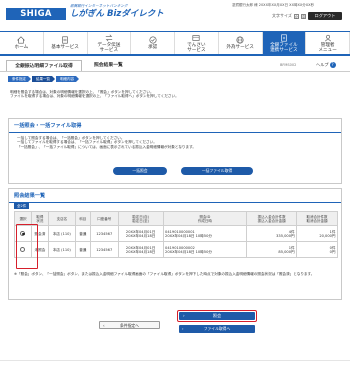 This screenshot has width=350, height=371. I want to click on nav-zengin-file: 全銀ファイル 連携サービス, so click(284, 43).